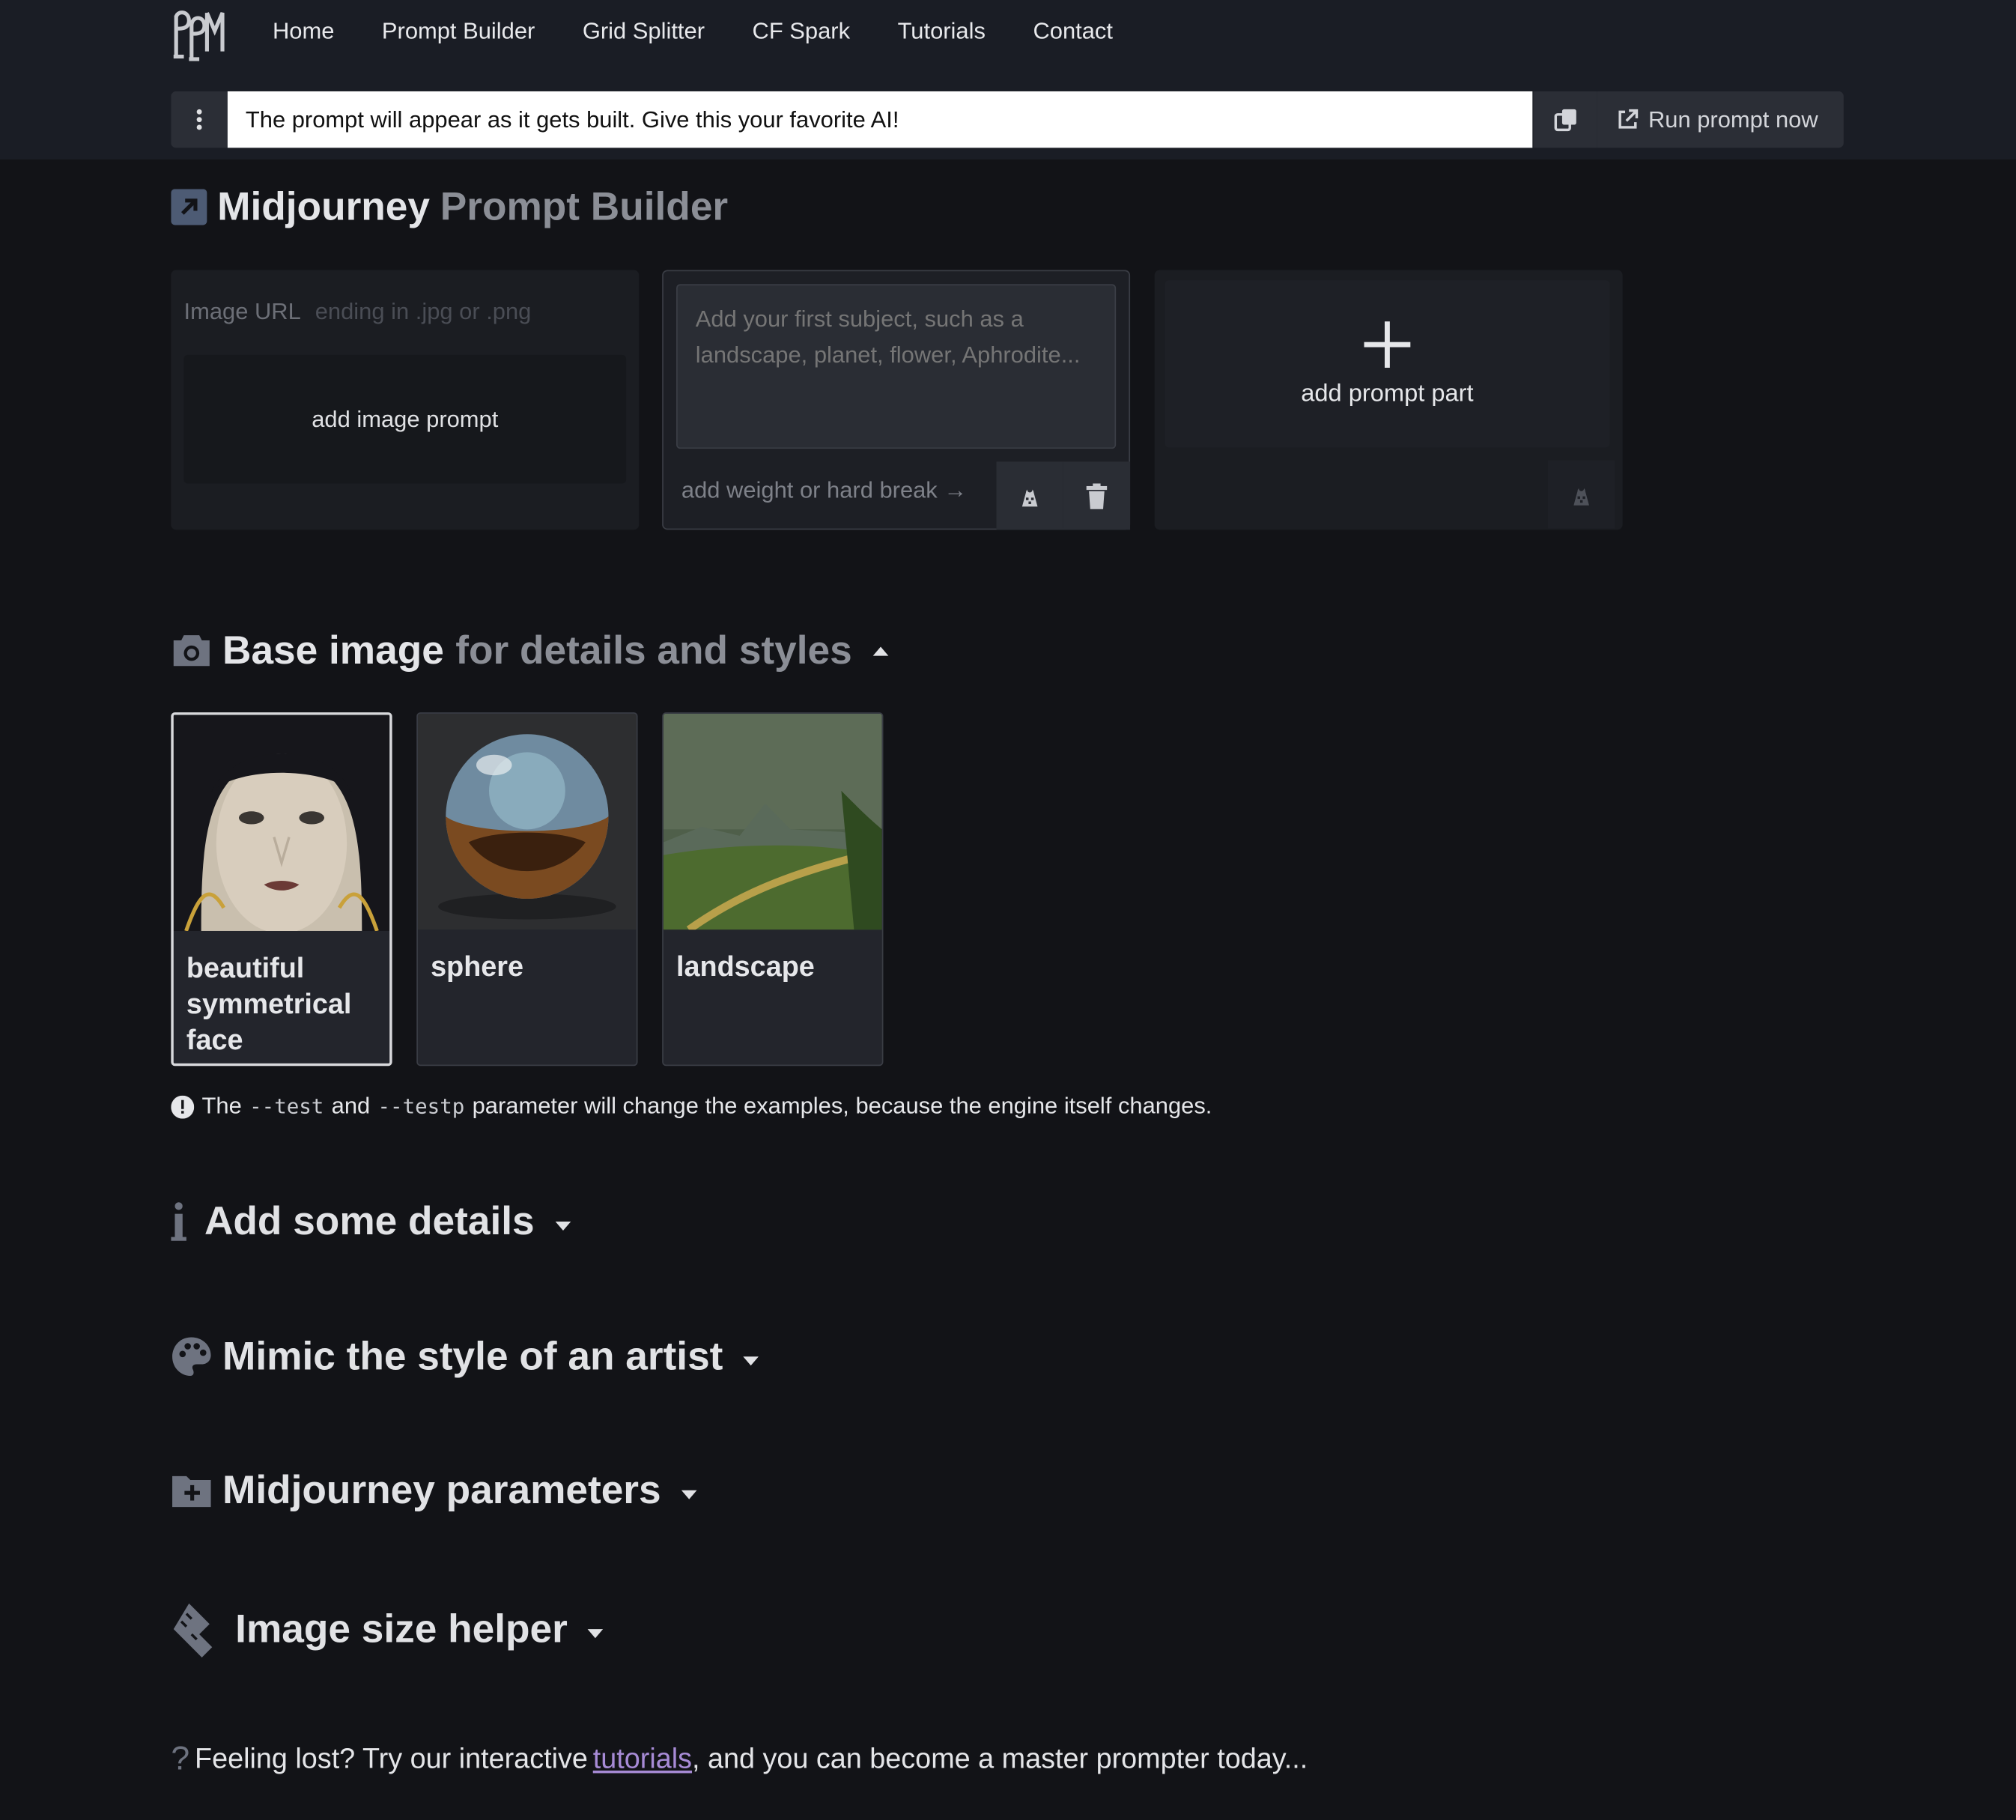  What do you see at coordinates (880, 119) in the screenshot?
I see `prompt-output-field` at bounding box center [880, 119].